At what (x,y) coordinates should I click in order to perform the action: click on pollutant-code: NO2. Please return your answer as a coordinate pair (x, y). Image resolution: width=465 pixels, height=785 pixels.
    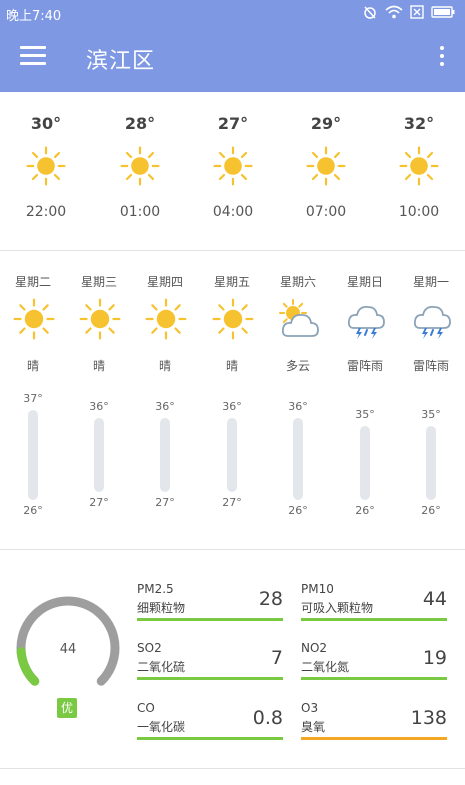
    Looking at the image, I should click on (314, 648).